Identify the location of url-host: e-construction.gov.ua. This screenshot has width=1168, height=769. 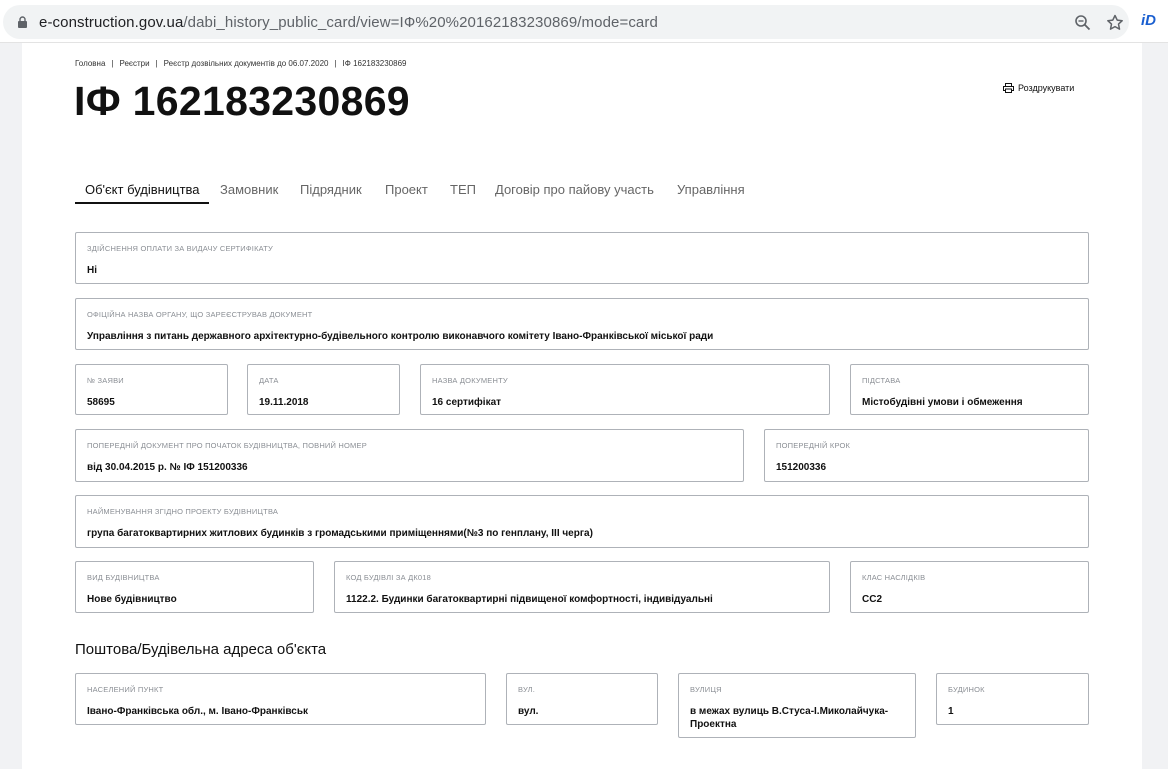
(111, 22).